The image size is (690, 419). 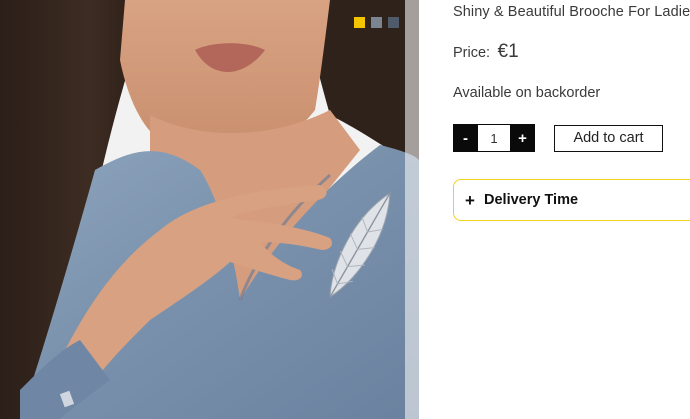 What do you see at coordinates (508, 51) in the screenshot?
I see `price-value: €1` at bounding box center [508, 51].